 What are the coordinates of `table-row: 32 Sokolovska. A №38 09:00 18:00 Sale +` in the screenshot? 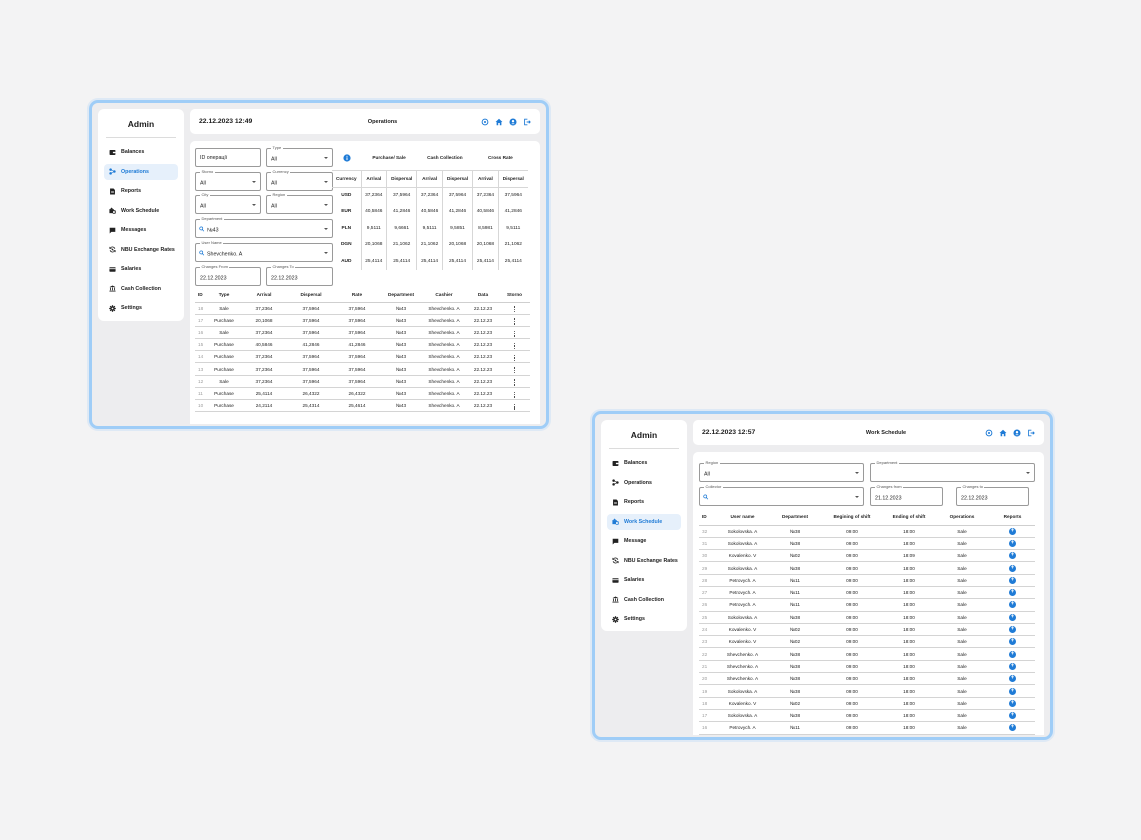 It's located at (867, 531).